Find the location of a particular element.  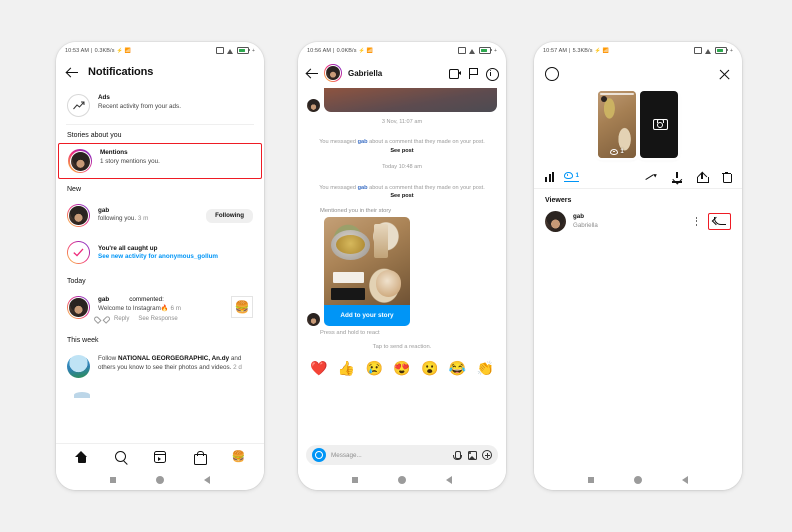

home-icon is located at coordinates (81, 457).